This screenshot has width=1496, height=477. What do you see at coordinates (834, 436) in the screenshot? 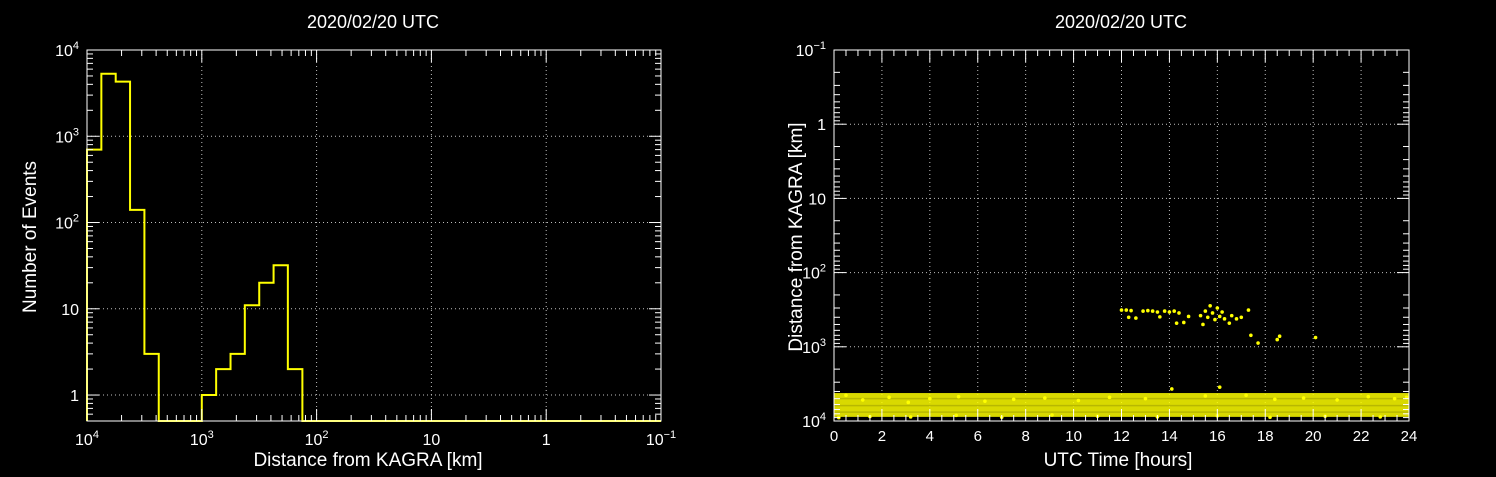
I see `scatter-x-tick-label: 0` at bounding box center [834, 436].